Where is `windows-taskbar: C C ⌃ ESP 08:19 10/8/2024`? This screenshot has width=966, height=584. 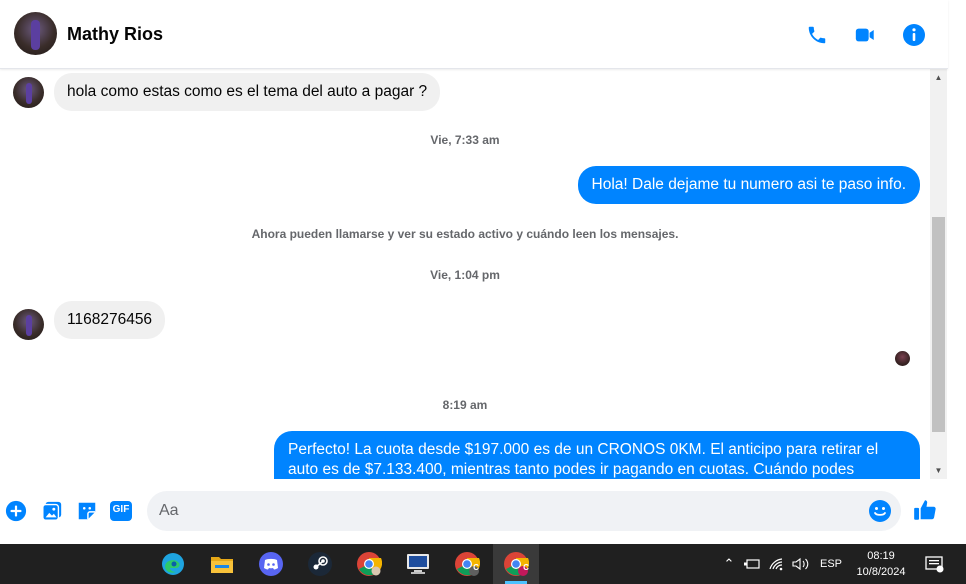 windows-taskbar: C C ⌃ ESP 08:19 10/8/2024 is located at coordinates (483, 564).